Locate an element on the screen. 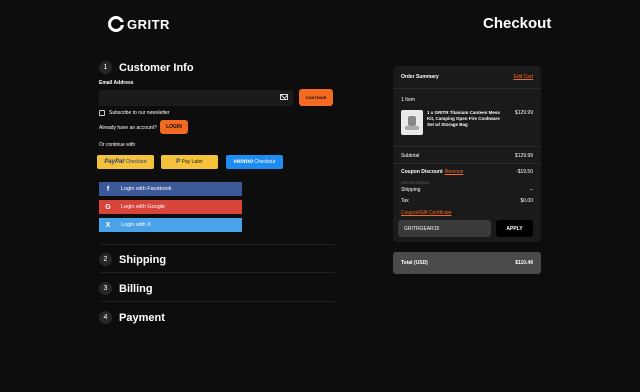 The width and height of the screenshot is (640, 392). x-icon: X is located at coordinates (108, 225).